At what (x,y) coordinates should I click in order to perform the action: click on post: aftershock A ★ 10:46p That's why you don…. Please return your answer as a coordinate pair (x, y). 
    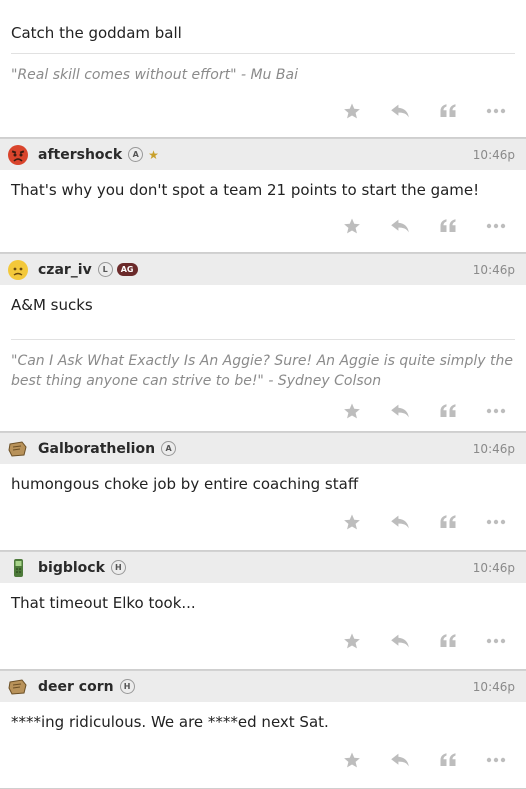
    Looking at the image, I should click on (263, 195).